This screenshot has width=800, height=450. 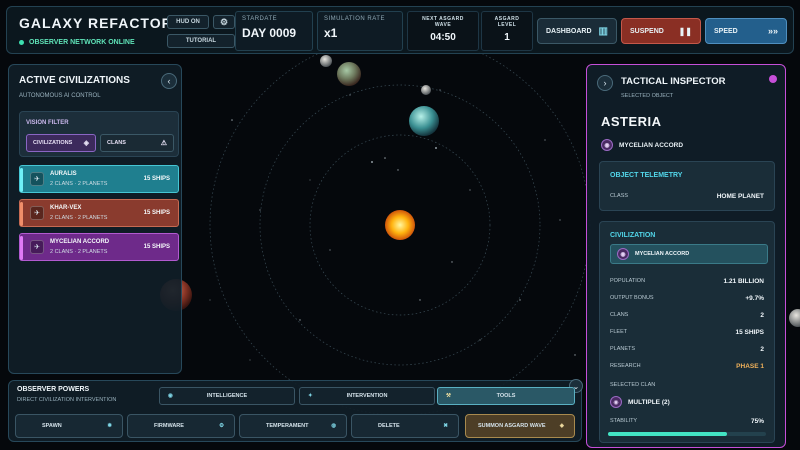 What do you see at coordinates (61, 143) in the screenshot?
I see `filter-civilizations-button: CIVILIZATIONS ◈` at bounding box center [61, 143].